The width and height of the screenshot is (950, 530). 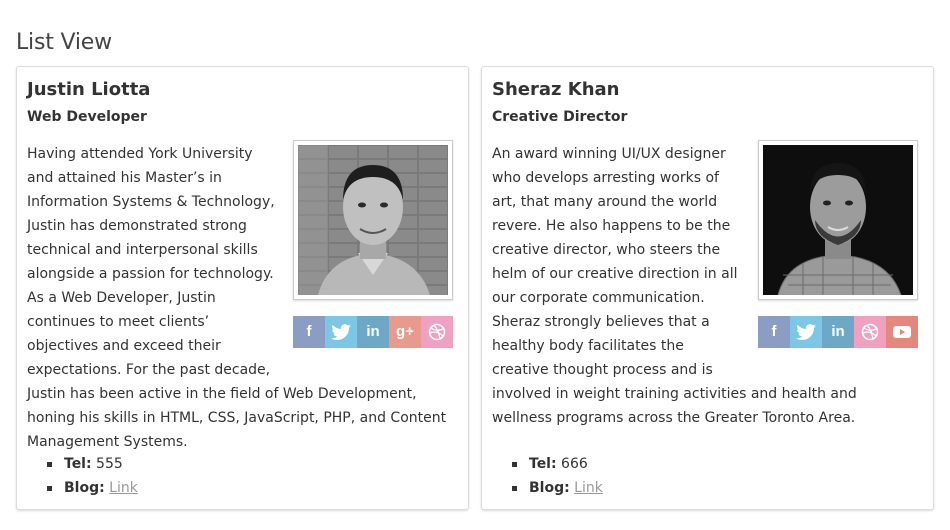 I want to click on youtube-icon, so click(x=902, y=332).